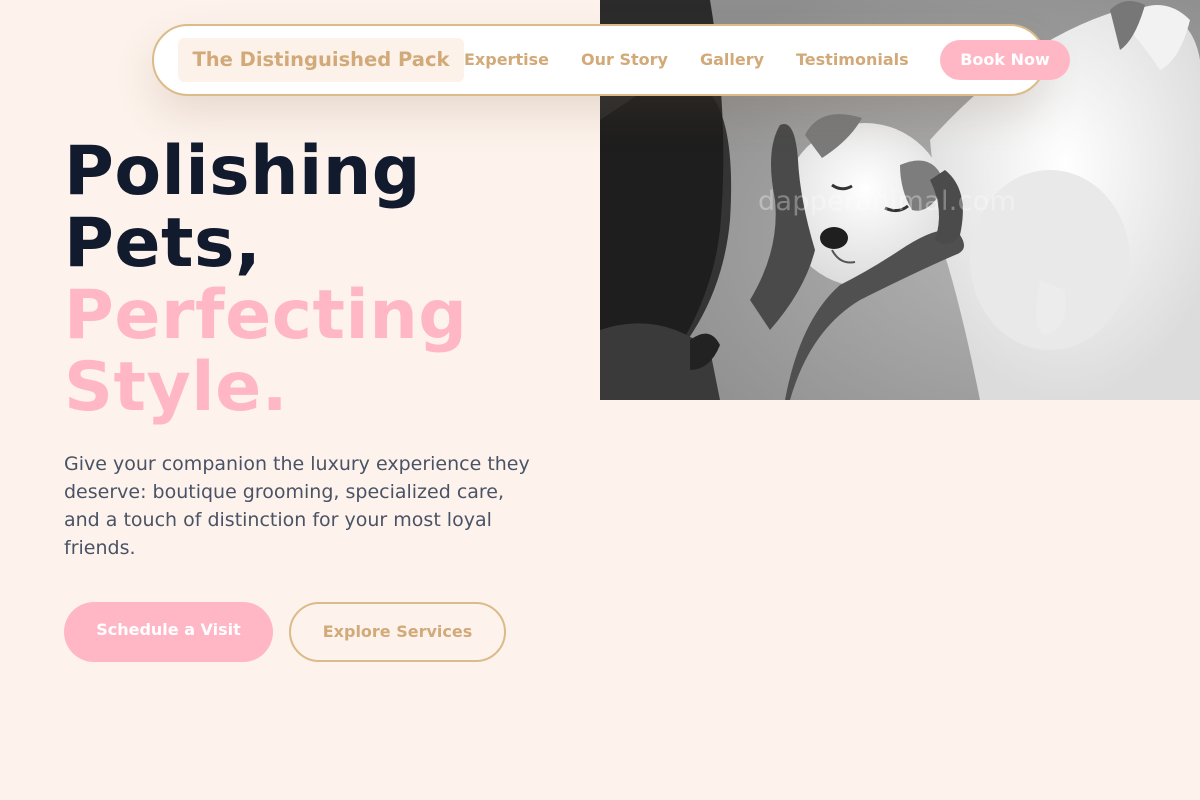 Image resolution: width=1200 pixels, height=800 pixels. What do you see at coordinates (321, 60) in the screenshot?
I see `brand-logo: The Distinguished Pack` at bounding box center [321, 60].